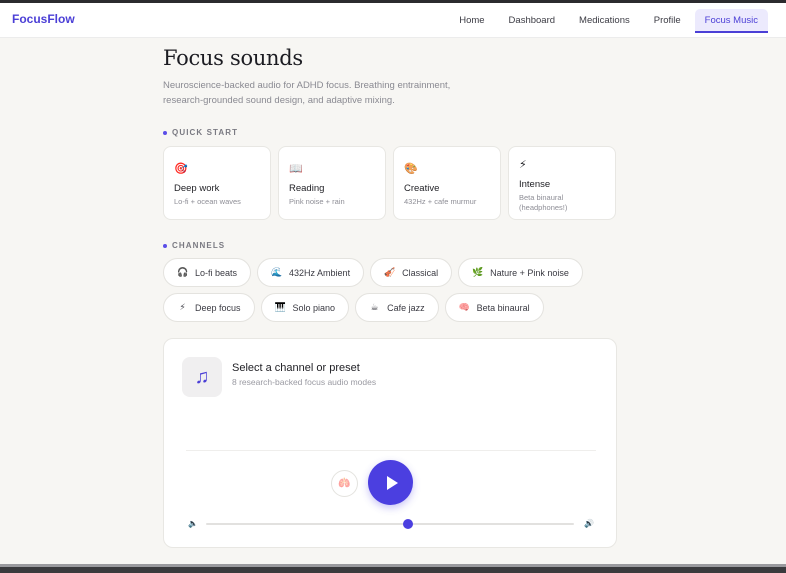  What do you see at coordinates (447, 183) in the screenshot?
I see `preset-creative: 🎨 Creative 432Hz + cafe murmur` at bounding box center [447, 183].